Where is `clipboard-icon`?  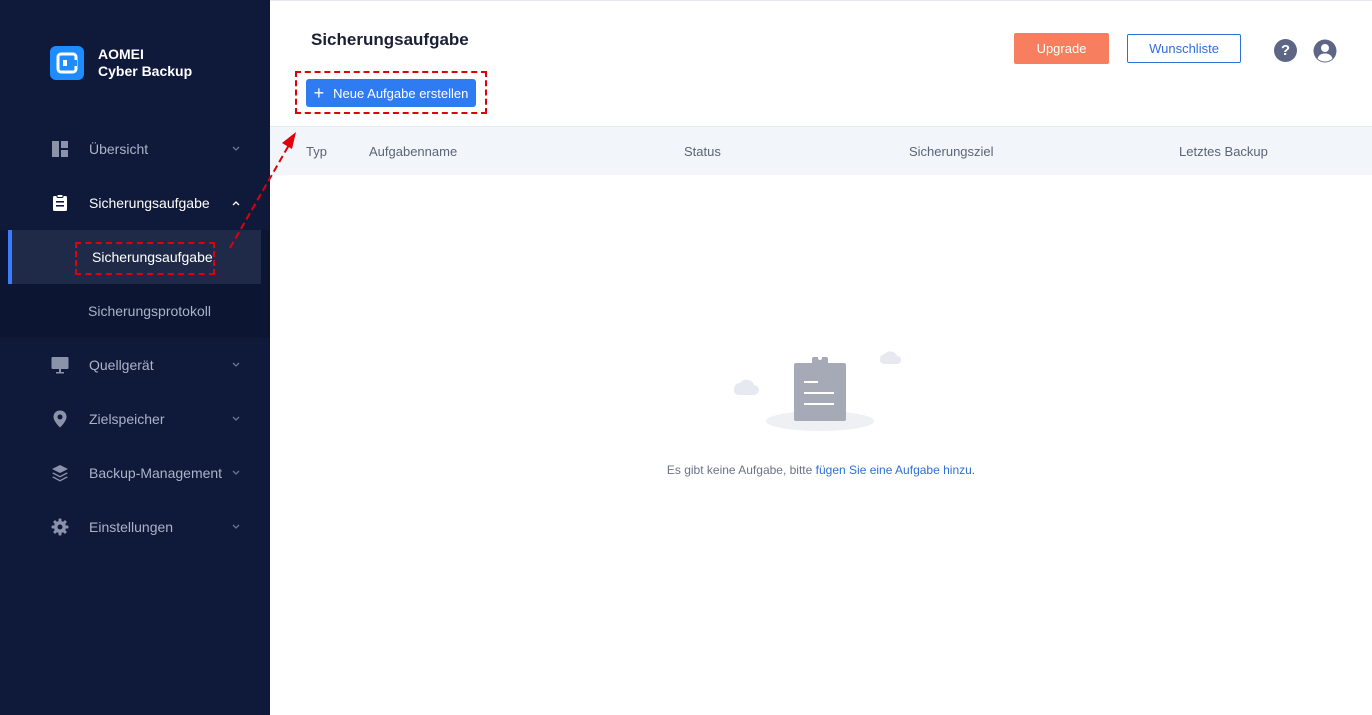 clipboard-icon is located at coordinates (60, 203).